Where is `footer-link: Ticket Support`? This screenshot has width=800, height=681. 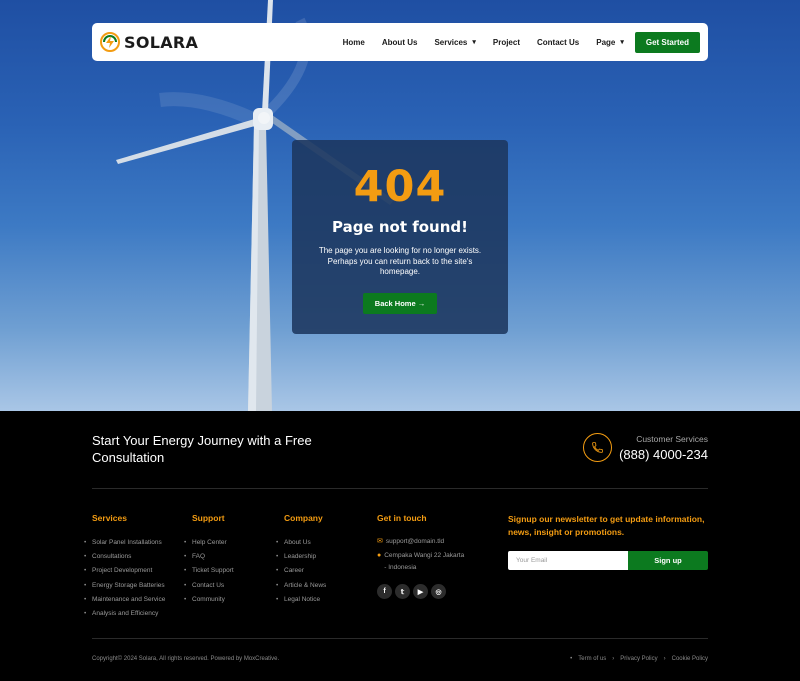 footer-link: Ticket Support is located at coordinates (209, 571).